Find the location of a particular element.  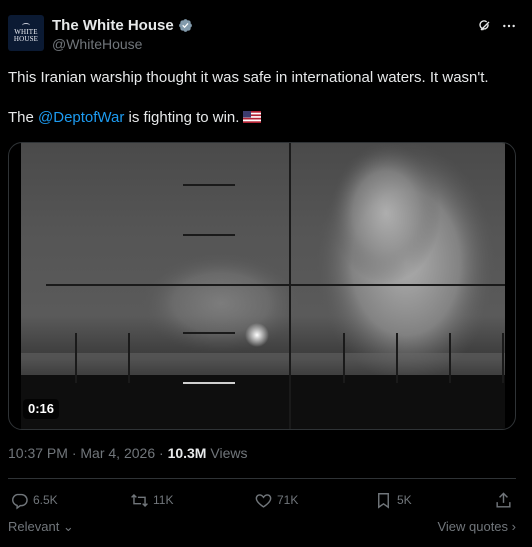

tweet-text-prefix: The is located at coordinates (23, 117).